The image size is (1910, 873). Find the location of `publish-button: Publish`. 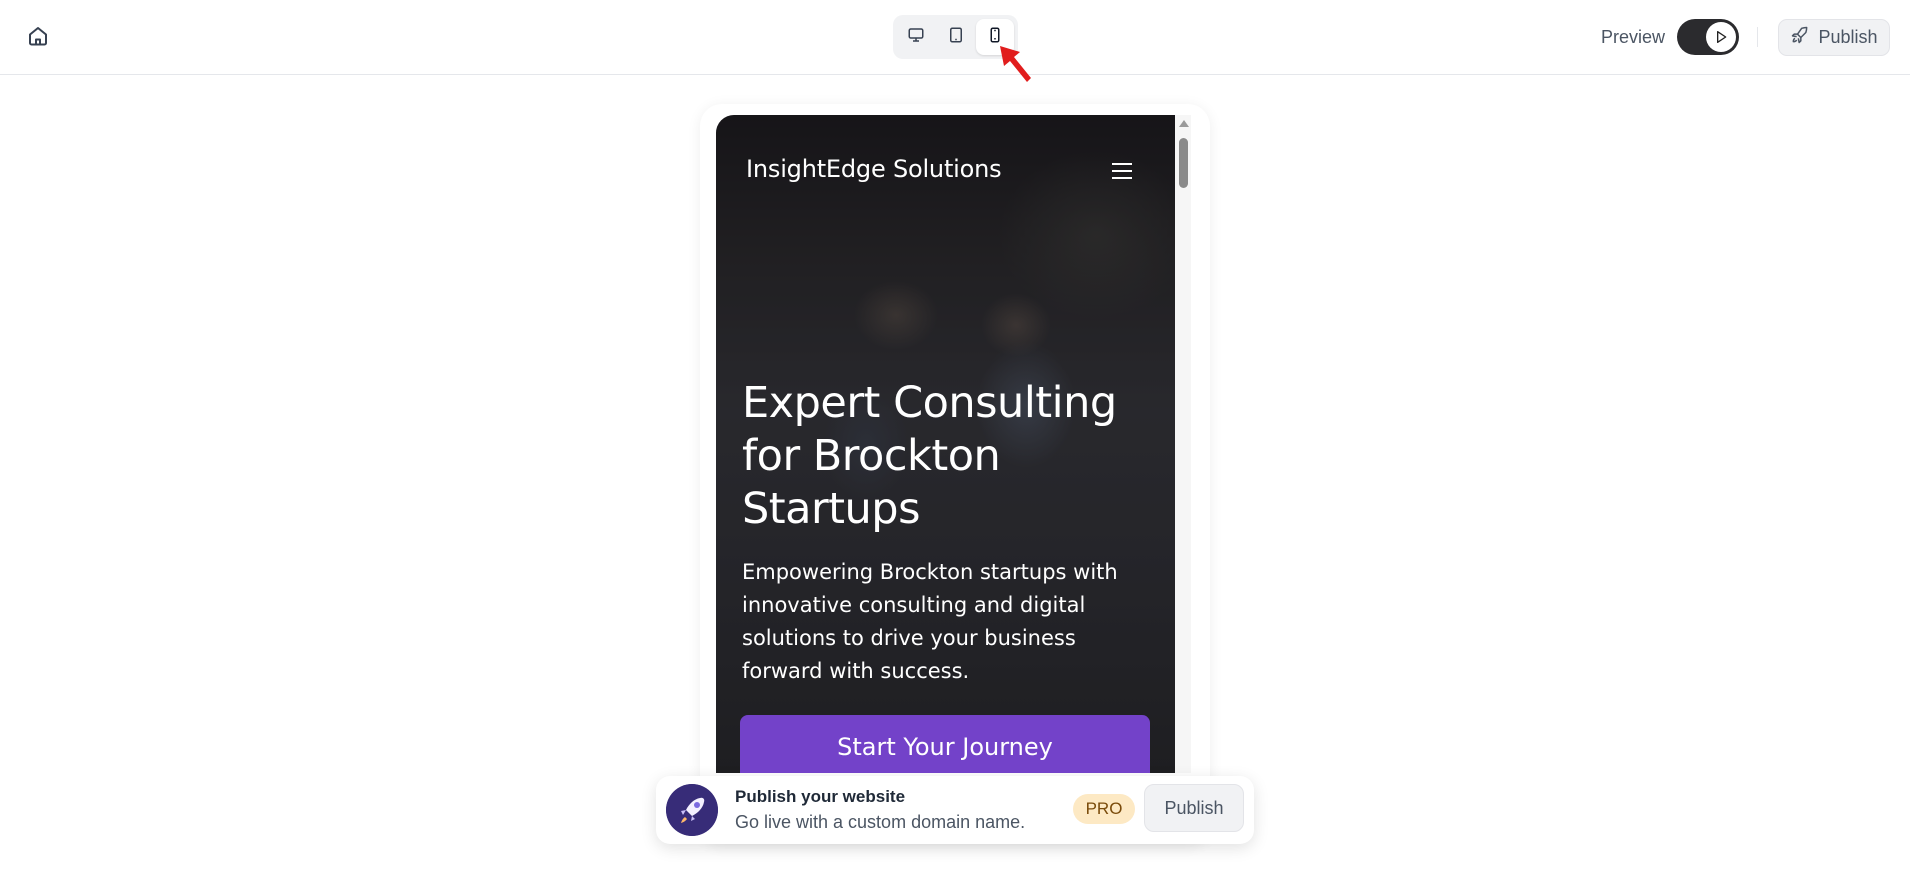

publish-button: Publish is located at coordinates (1834, 37).